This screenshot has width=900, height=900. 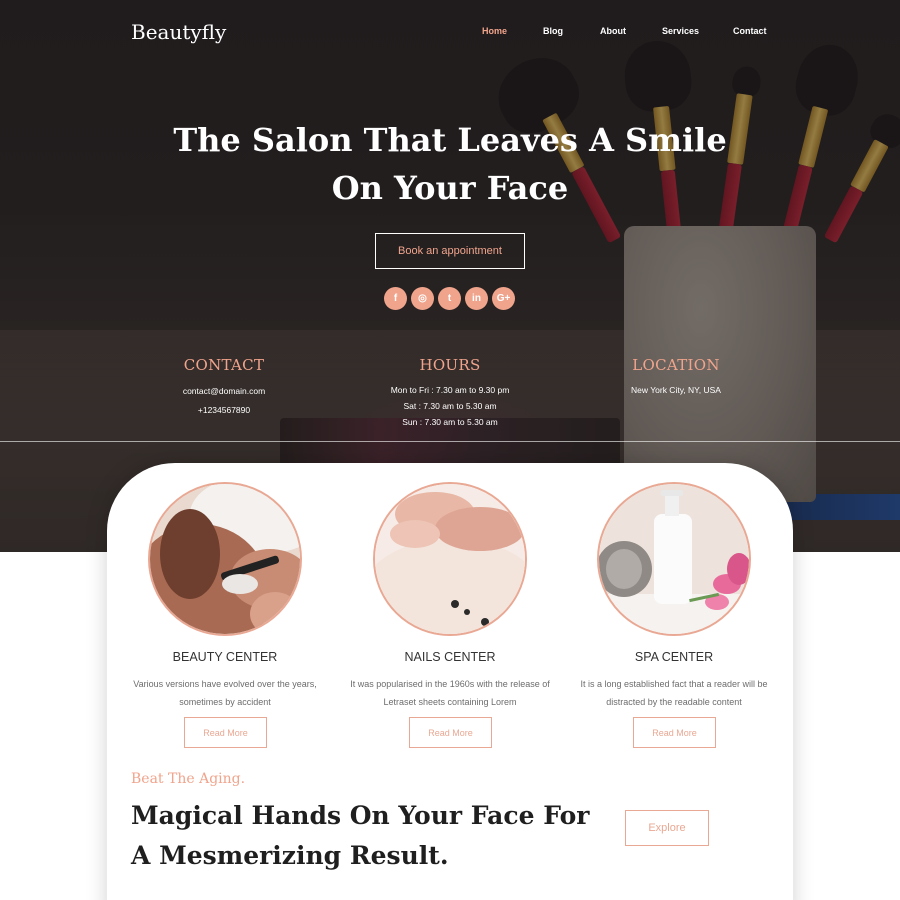 What do you see at coordinates (395, 298) in the screenshot?
I see `facebook-icon: f` at bounding box center [395, 298].